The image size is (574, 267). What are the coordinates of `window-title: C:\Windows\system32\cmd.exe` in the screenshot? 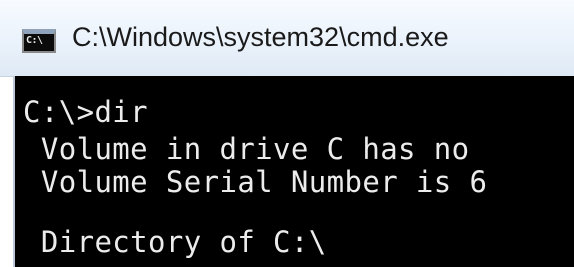 It's located at (260, 37).